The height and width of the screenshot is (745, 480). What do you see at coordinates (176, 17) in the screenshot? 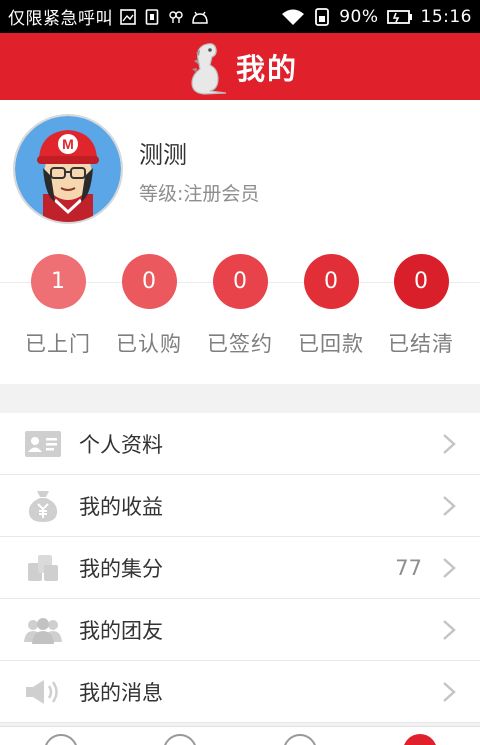
I see `headset-icon` at bounding box center [176, 17].